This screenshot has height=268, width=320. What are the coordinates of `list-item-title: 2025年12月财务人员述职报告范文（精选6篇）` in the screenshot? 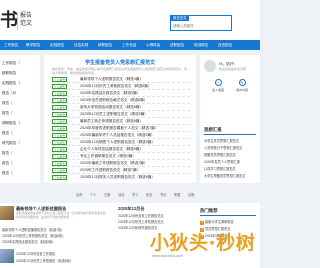 It's located at (117, 177).